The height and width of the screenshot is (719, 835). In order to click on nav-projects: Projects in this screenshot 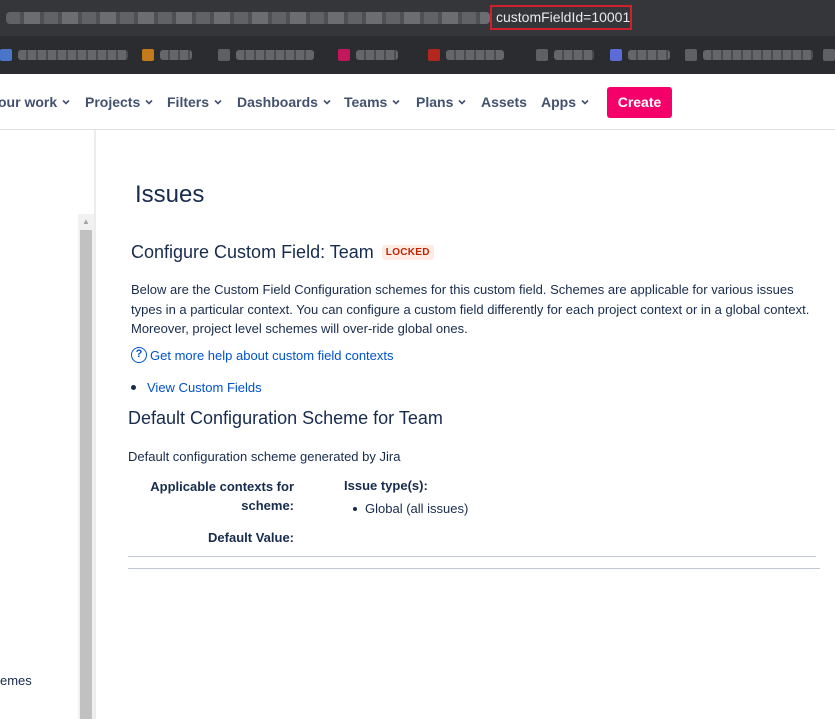, I will do `click(120, 102)`.